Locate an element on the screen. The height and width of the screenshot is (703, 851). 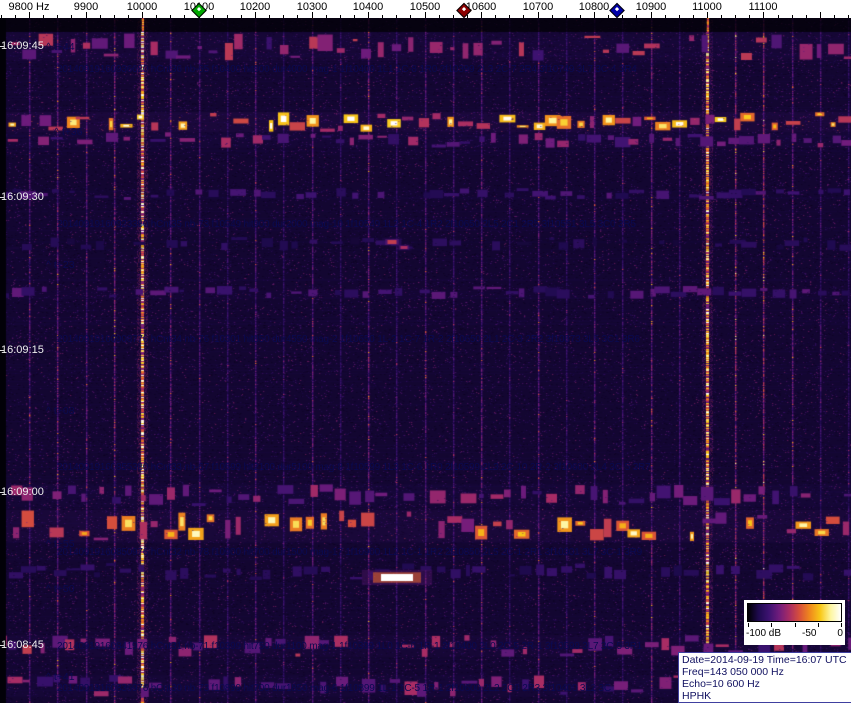
freq-tick-label: 10800 is located at coordinates (594, 7).